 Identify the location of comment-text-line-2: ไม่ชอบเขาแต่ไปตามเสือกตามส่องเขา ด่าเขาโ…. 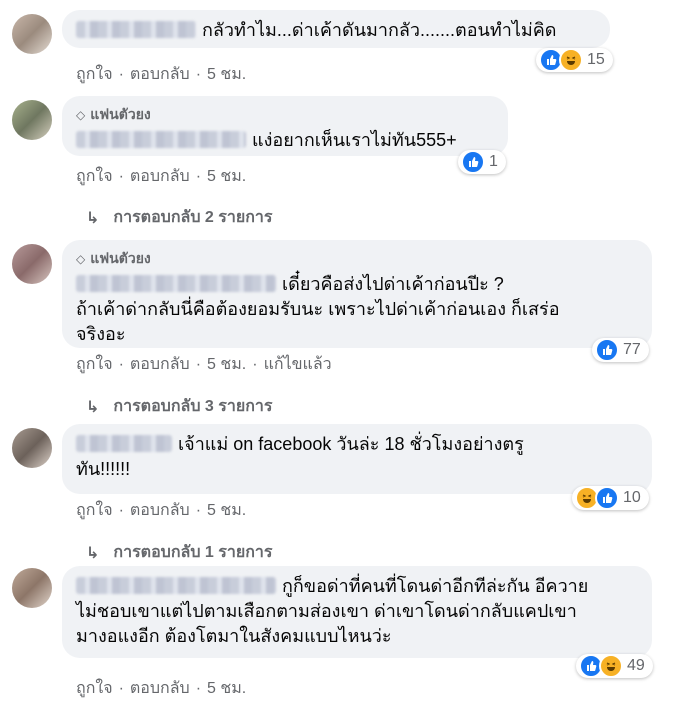
(326, 611).